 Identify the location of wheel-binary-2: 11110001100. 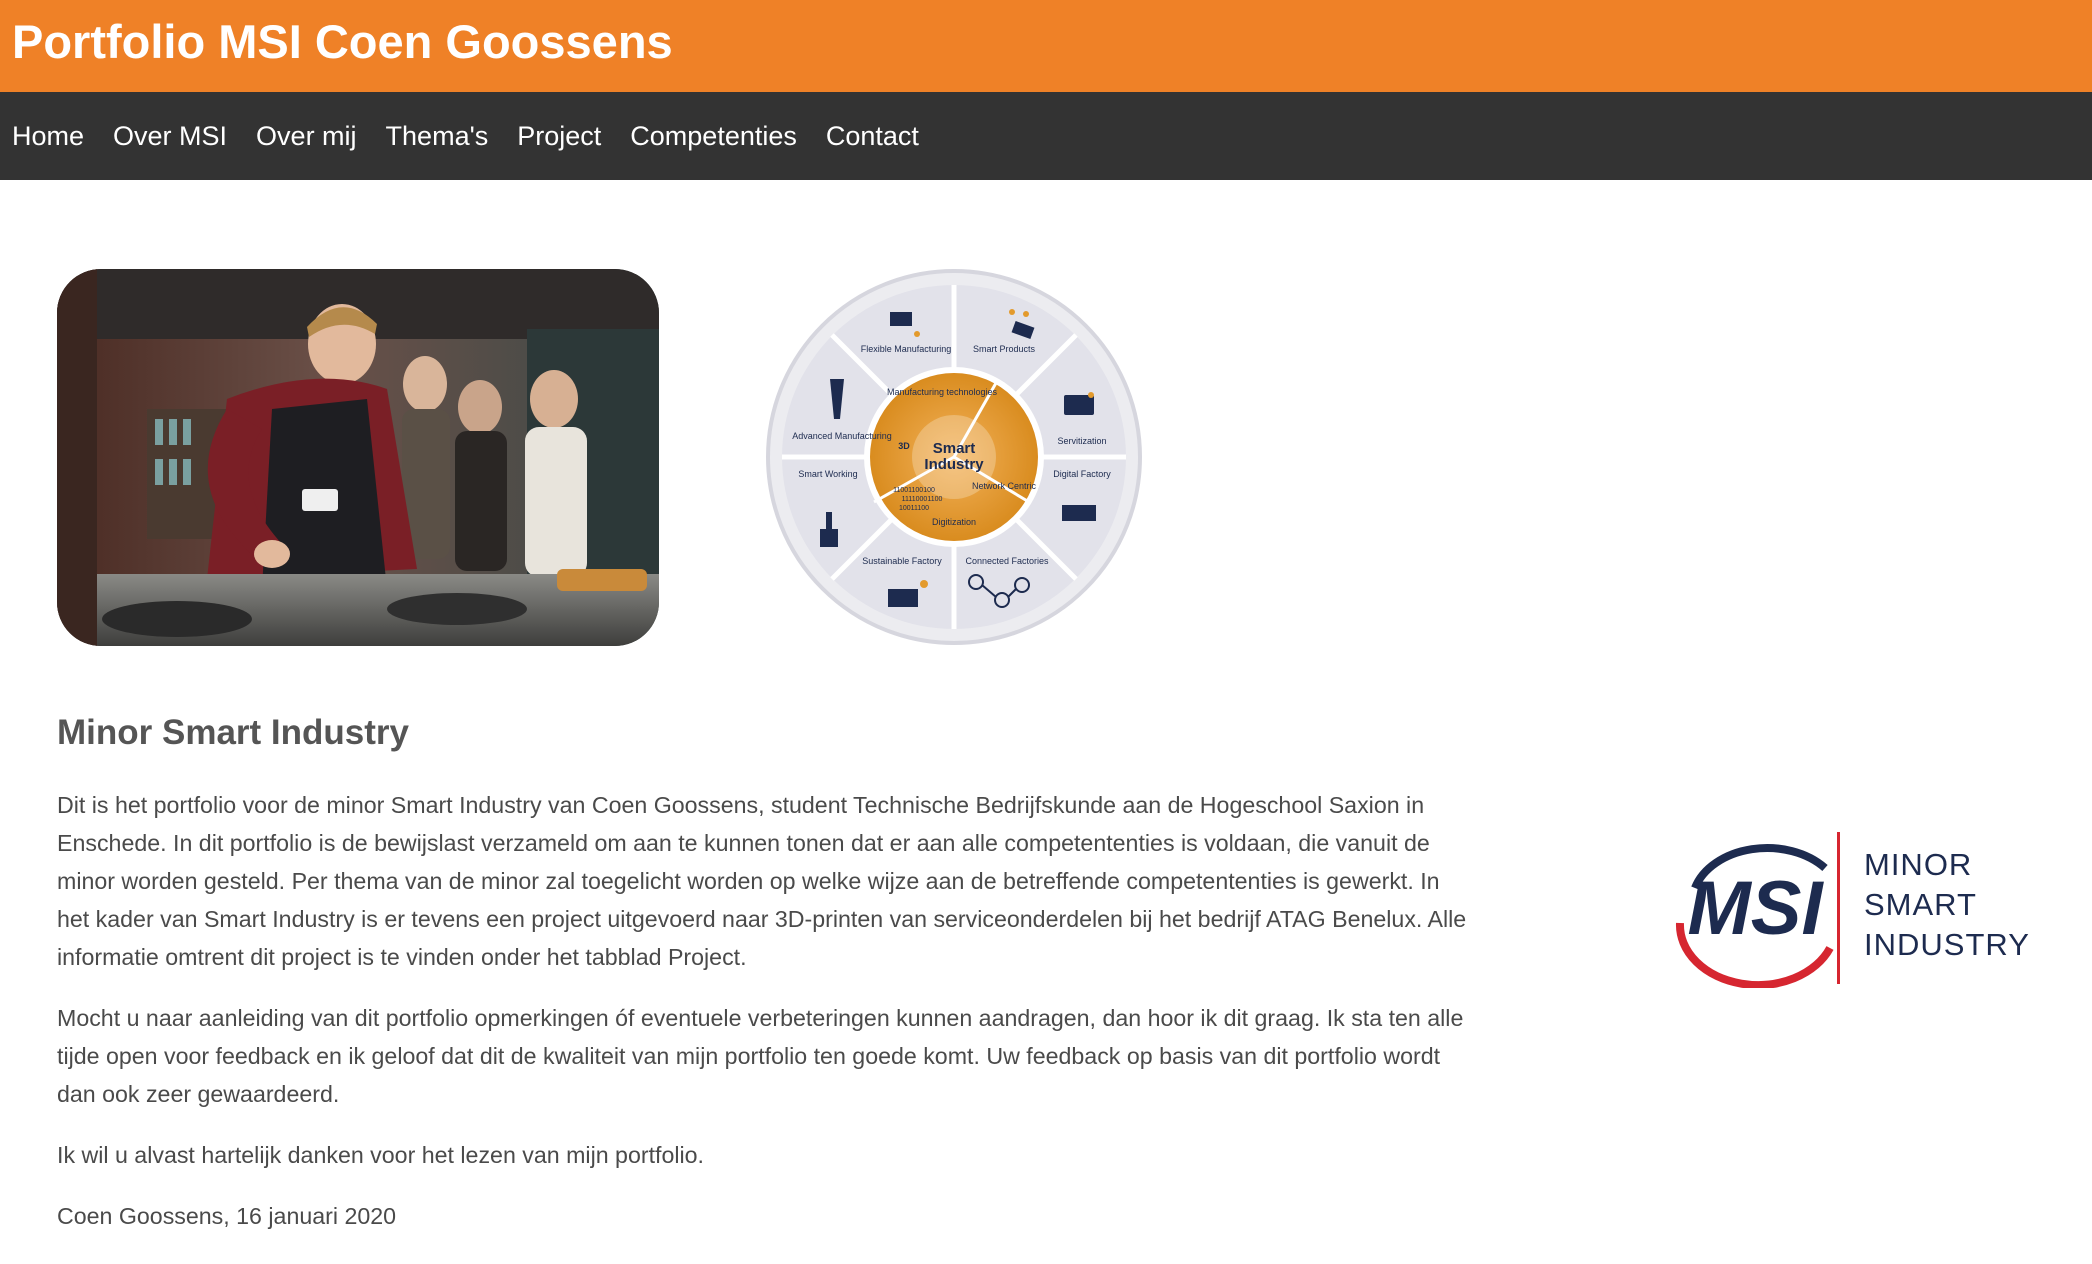
(922, 499).